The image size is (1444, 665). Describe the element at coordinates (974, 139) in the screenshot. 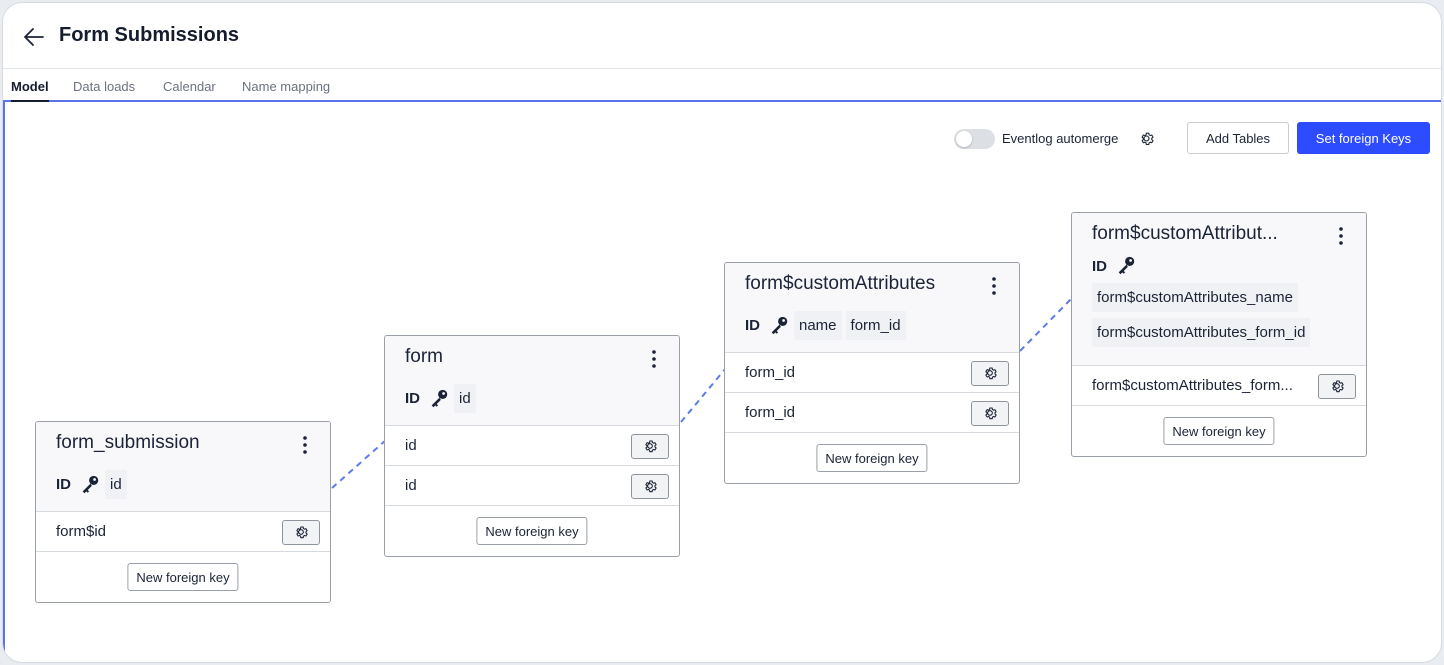

I see `automerge-toggle` at that location.